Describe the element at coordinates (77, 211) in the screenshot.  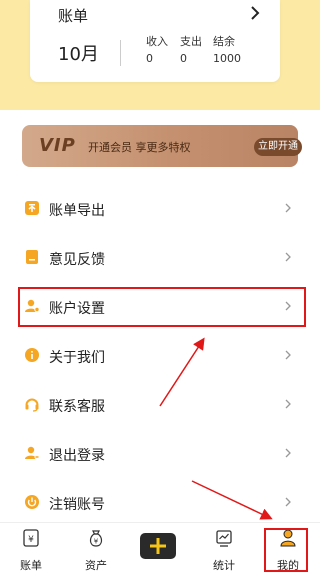
I see `menu-label: 账单导出` at that location.